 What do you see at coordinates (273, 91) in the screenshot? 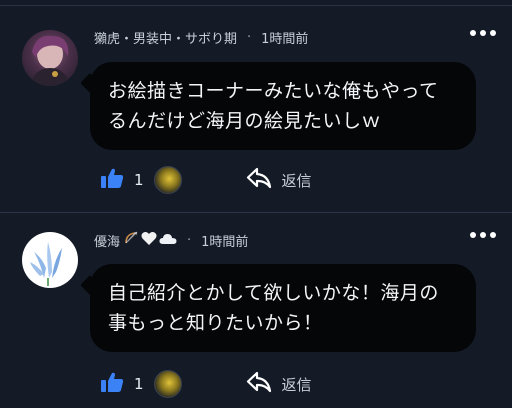
I see `comment-text-line: お絵描きコーナーみたいな俺もやって` at bounding box center [273, 91].